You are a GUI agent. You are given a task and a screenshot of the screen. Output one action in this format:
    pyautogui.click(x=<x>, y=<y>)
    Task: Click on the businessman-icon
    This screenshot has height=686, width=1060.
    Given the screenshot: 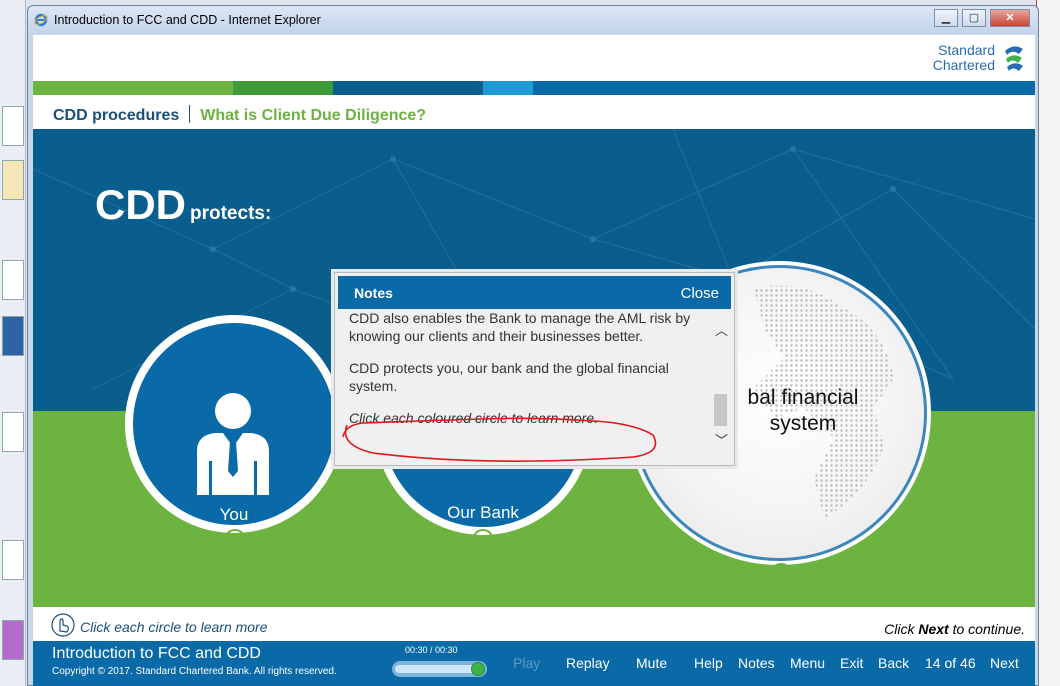 What is the action you would take?
    pyautogui.click(x=233, y=444)
    